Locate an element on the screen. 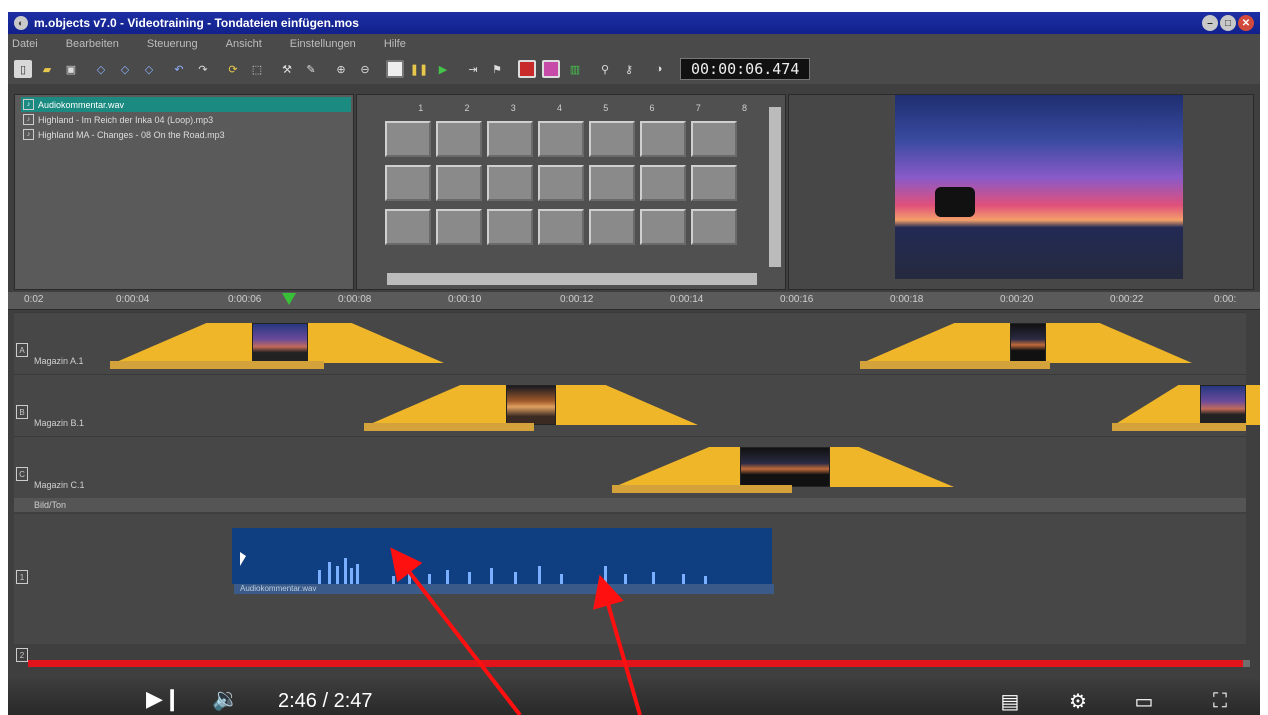 This screenshot has width=1268, height=715. ruler-label: 0:00:20 is located at coordinates (1017, 299).